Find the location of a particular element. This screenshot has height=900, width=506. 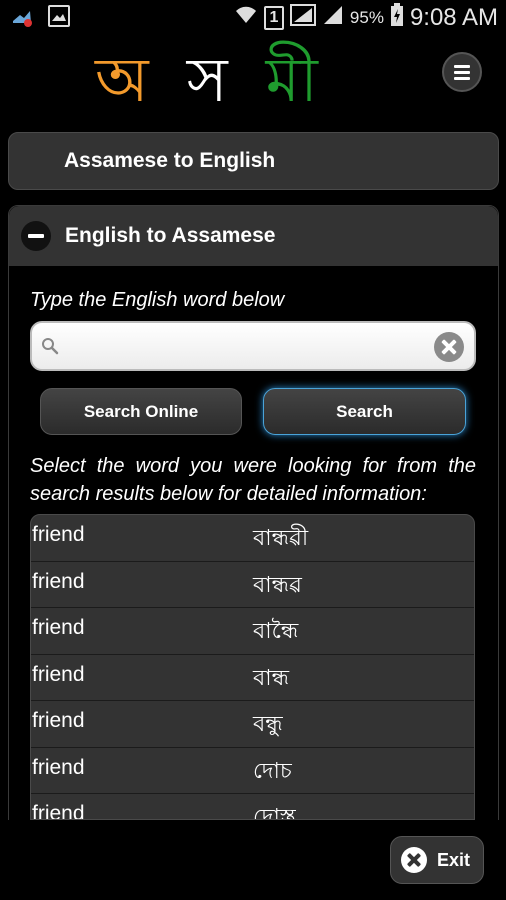

search-icon is located at coordinates (50, 346).